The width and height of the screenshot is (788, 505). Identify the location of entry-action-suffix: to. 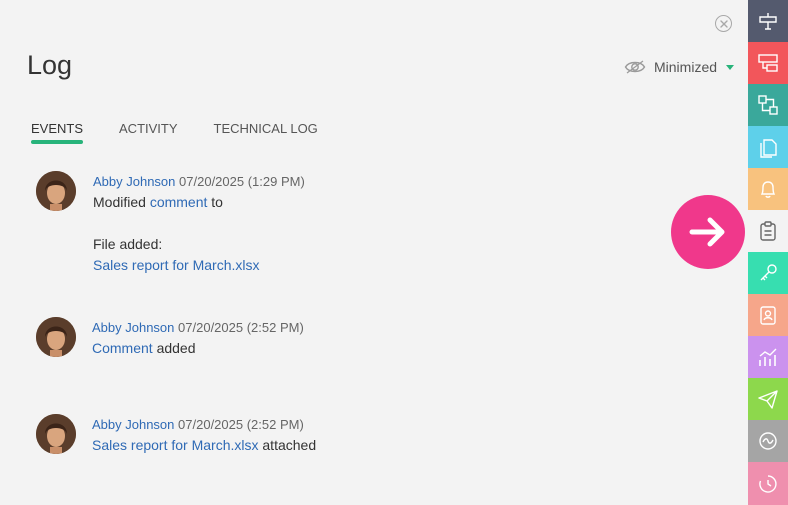
(217, 202).